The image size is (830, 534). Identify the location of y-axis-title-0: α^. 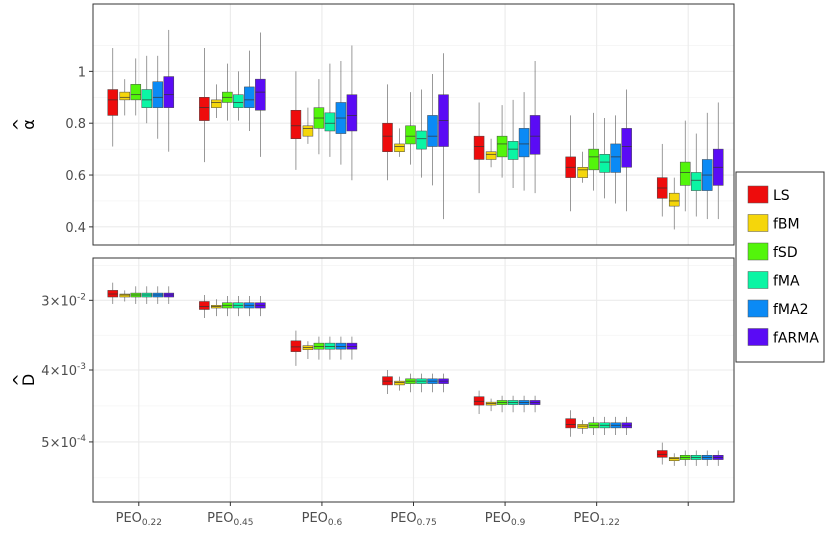
(24, 124).